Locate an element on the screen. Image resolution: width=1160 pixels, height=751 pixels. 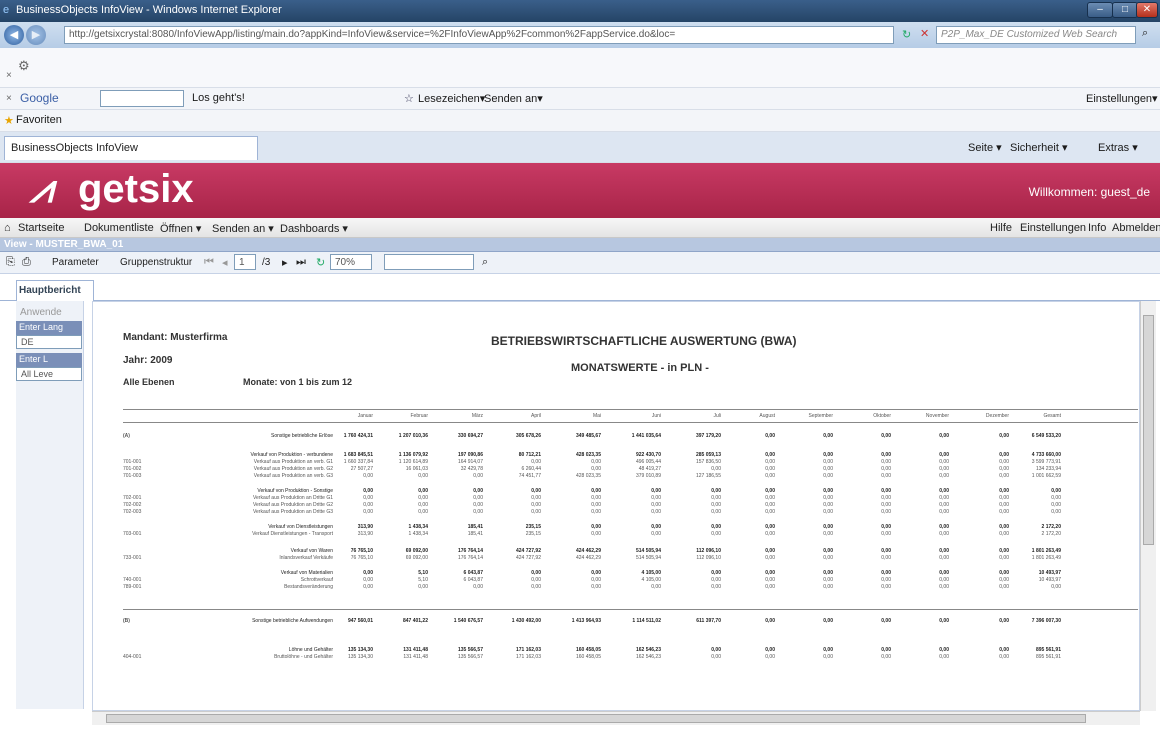
prev-page-icon: ◂ is located at coordinates (225, 262).